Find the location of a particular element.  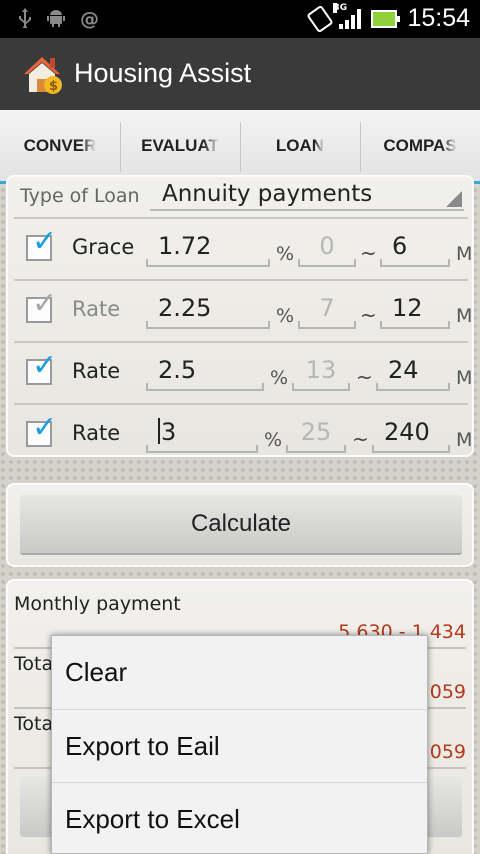

from-month-input: 0 is located at coordinates (327, 247).